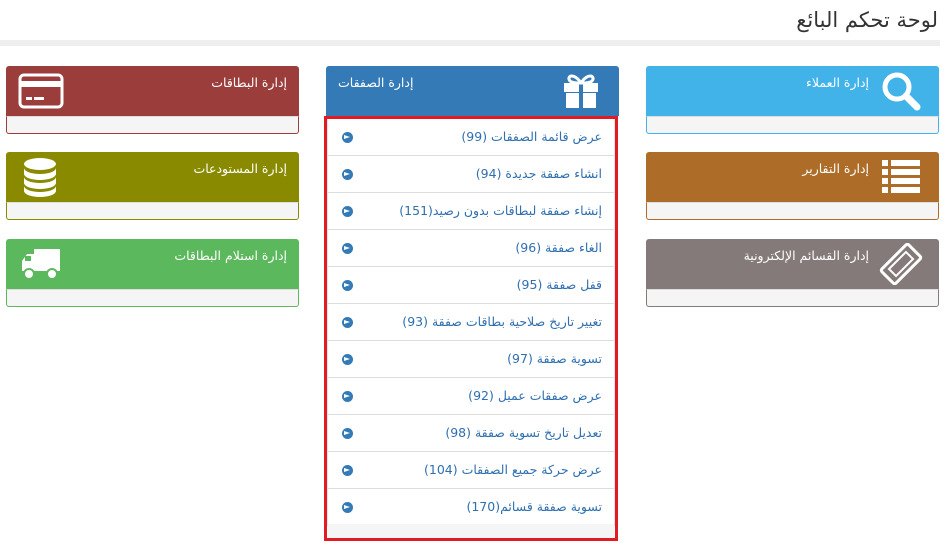 The height and width of the screenshot is (543, 944). Describe the element at coordinates (554, 358) in the screenshot. I see `deals-menu-item-label: تسوية صفقة (97)` at that location.